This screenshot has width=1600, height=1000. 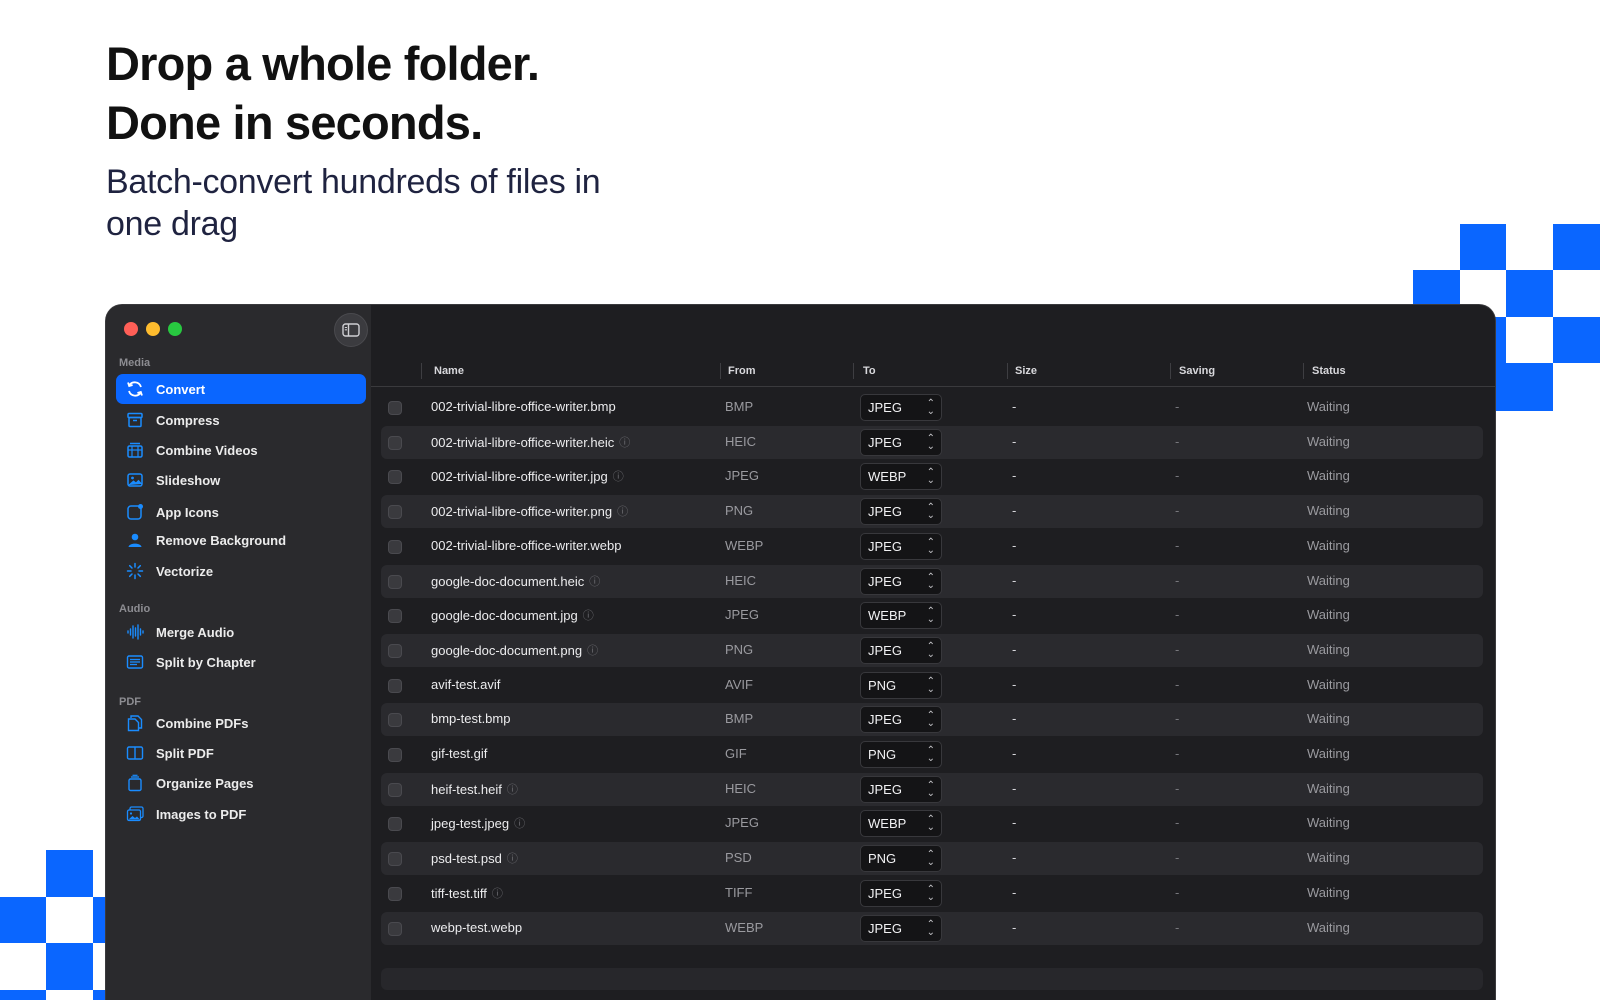 What do you see at coordinates (241, 814) in the screenshot?
I see `sidebar-item-images-to-pdf: Images to PDF` at bounding box center [241, 814].